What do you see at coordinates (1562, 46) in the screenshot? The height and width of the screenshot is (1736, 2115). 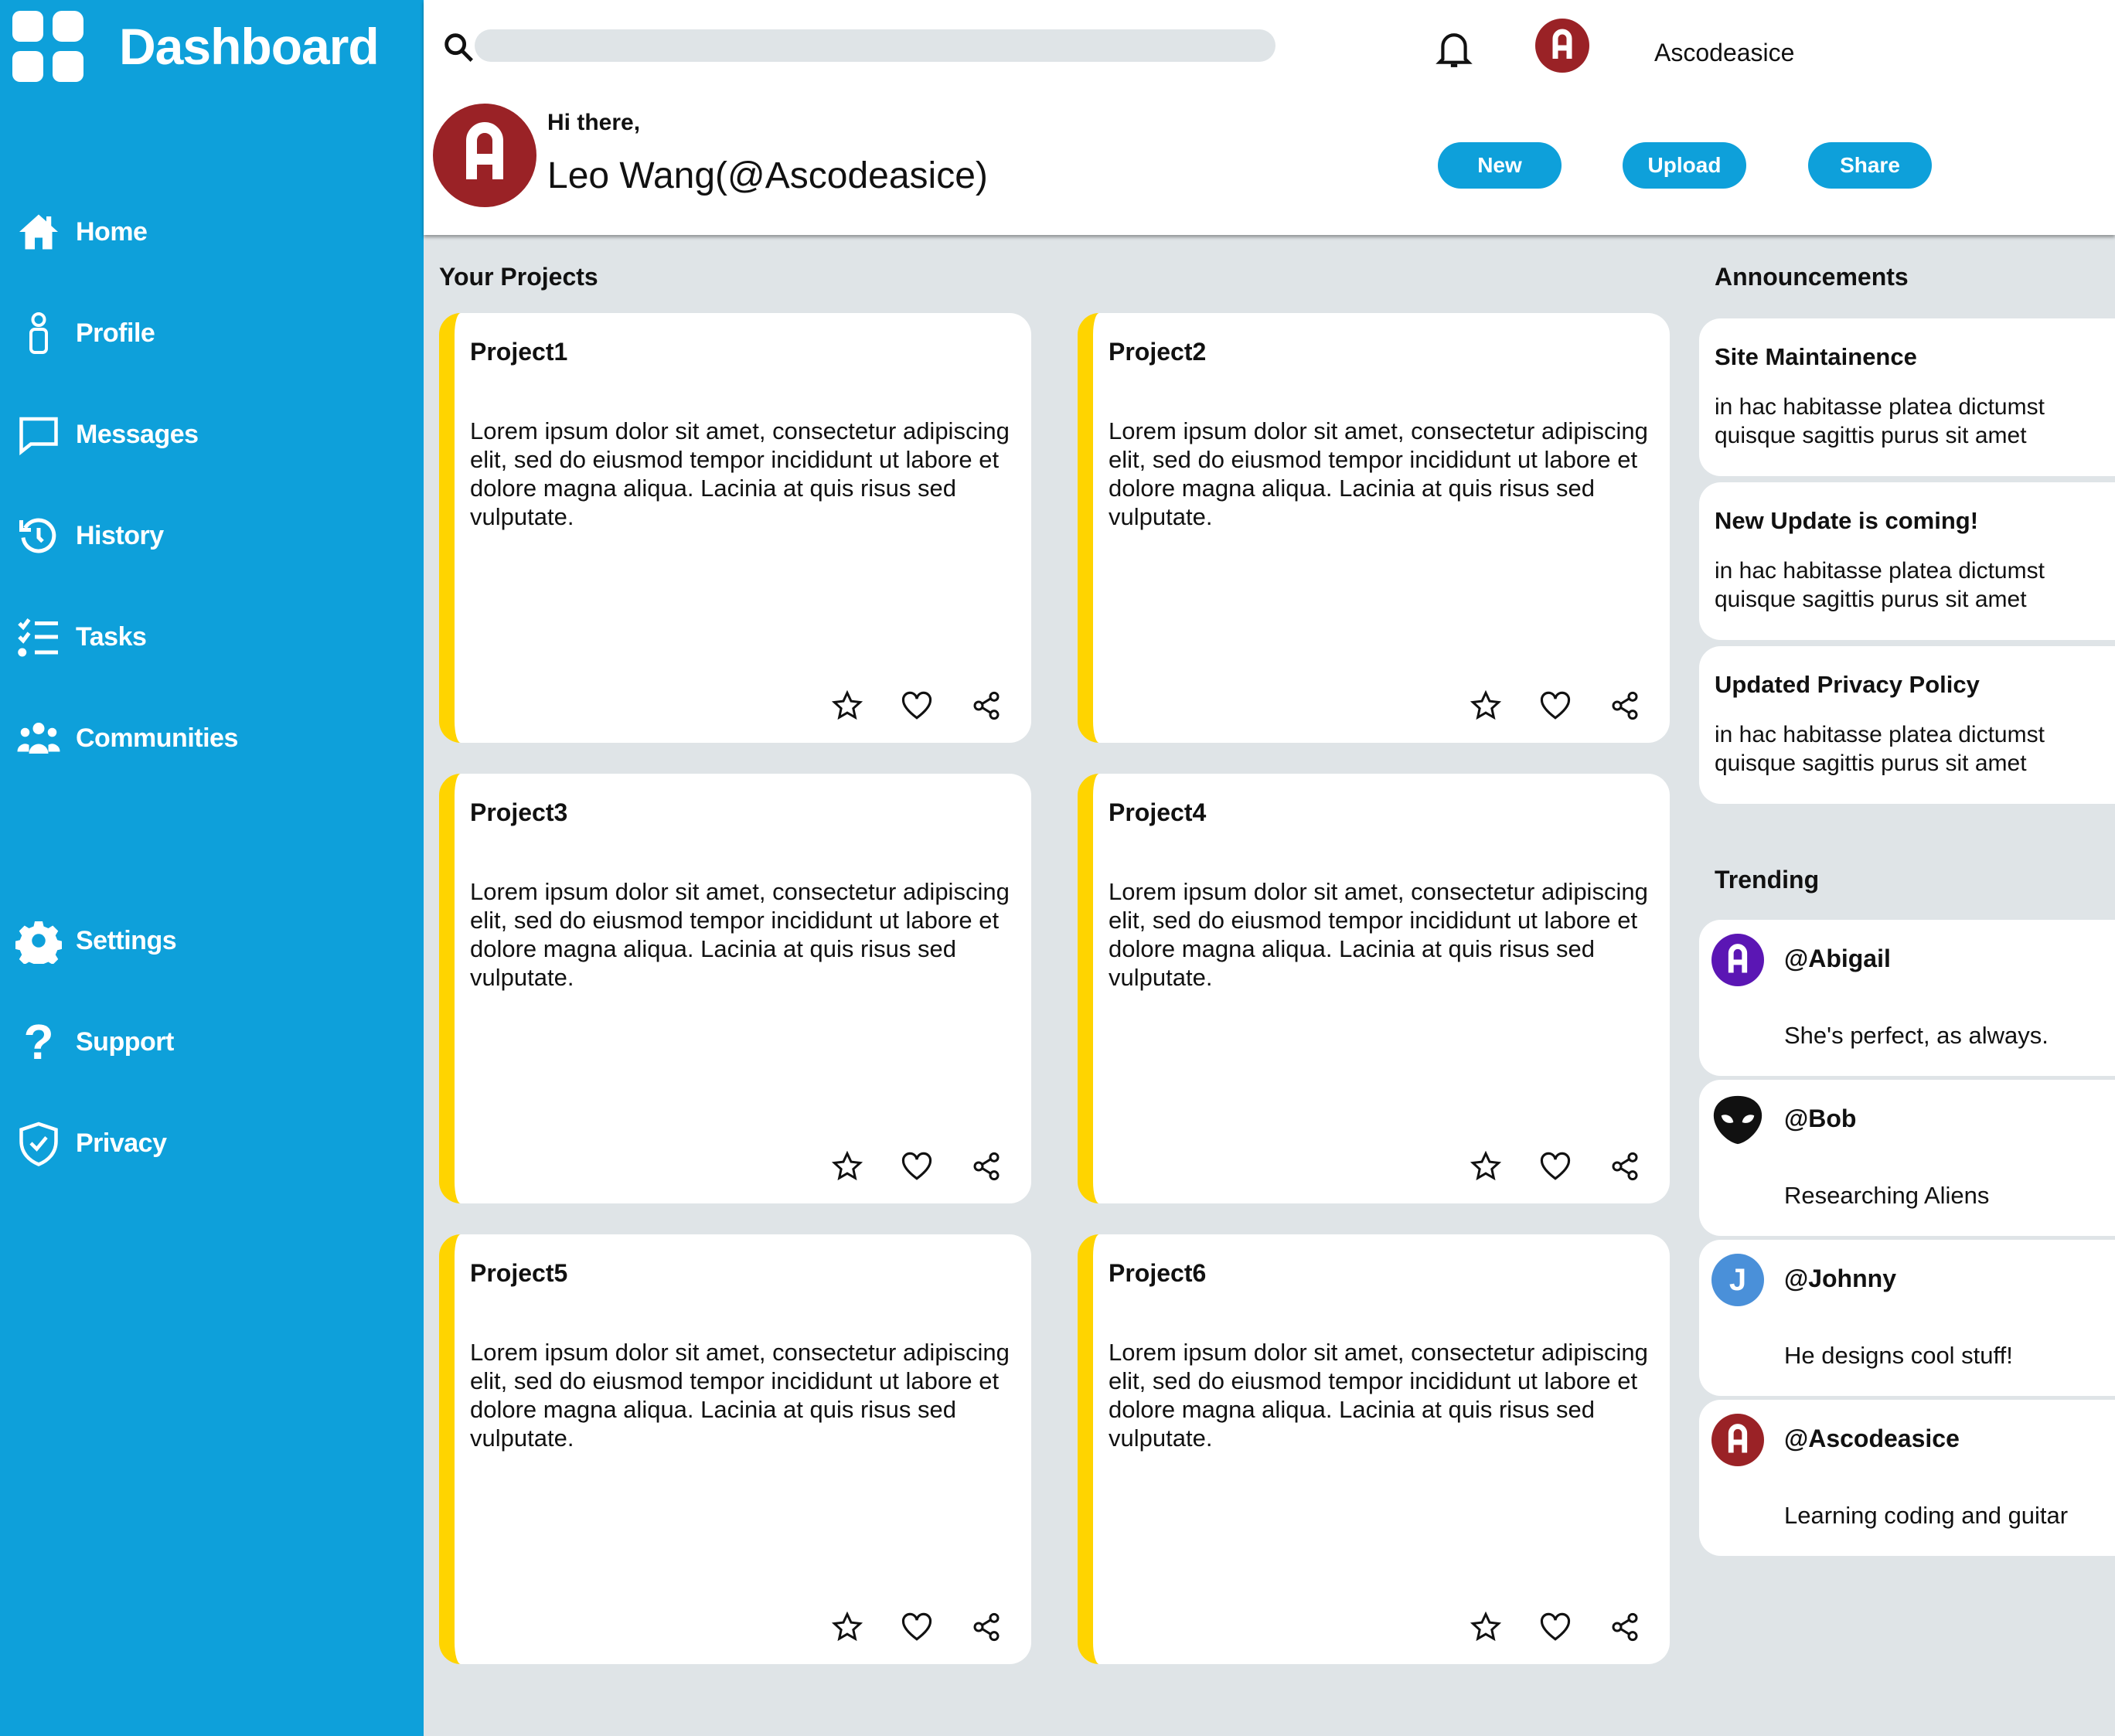 I see `user-avatar` at bounding box center [1562, 46].